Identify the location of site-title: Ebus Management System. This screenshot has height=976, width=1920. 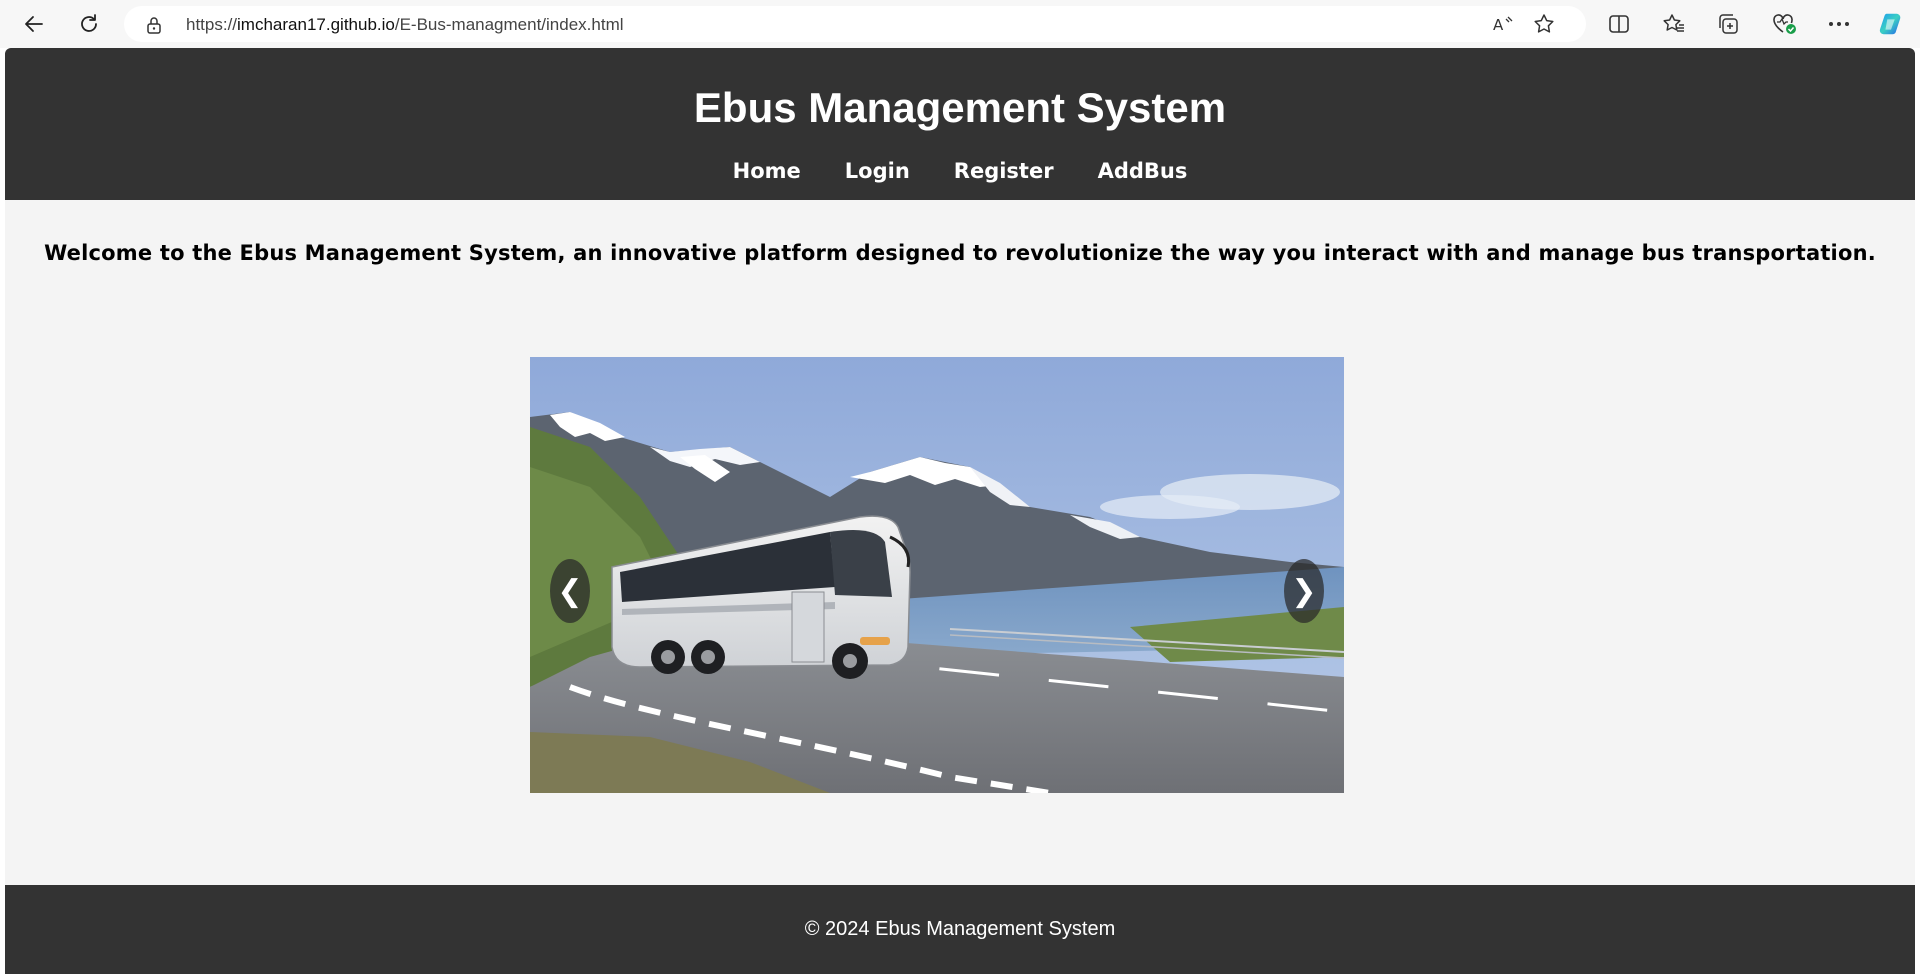
(960, 107).